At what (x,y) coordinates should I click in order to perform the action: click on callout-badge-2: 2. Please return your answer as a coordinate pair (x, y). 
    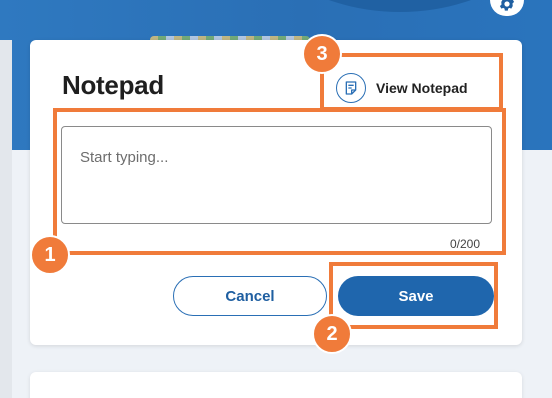
    Looking at the image, I should click on (332, 334).